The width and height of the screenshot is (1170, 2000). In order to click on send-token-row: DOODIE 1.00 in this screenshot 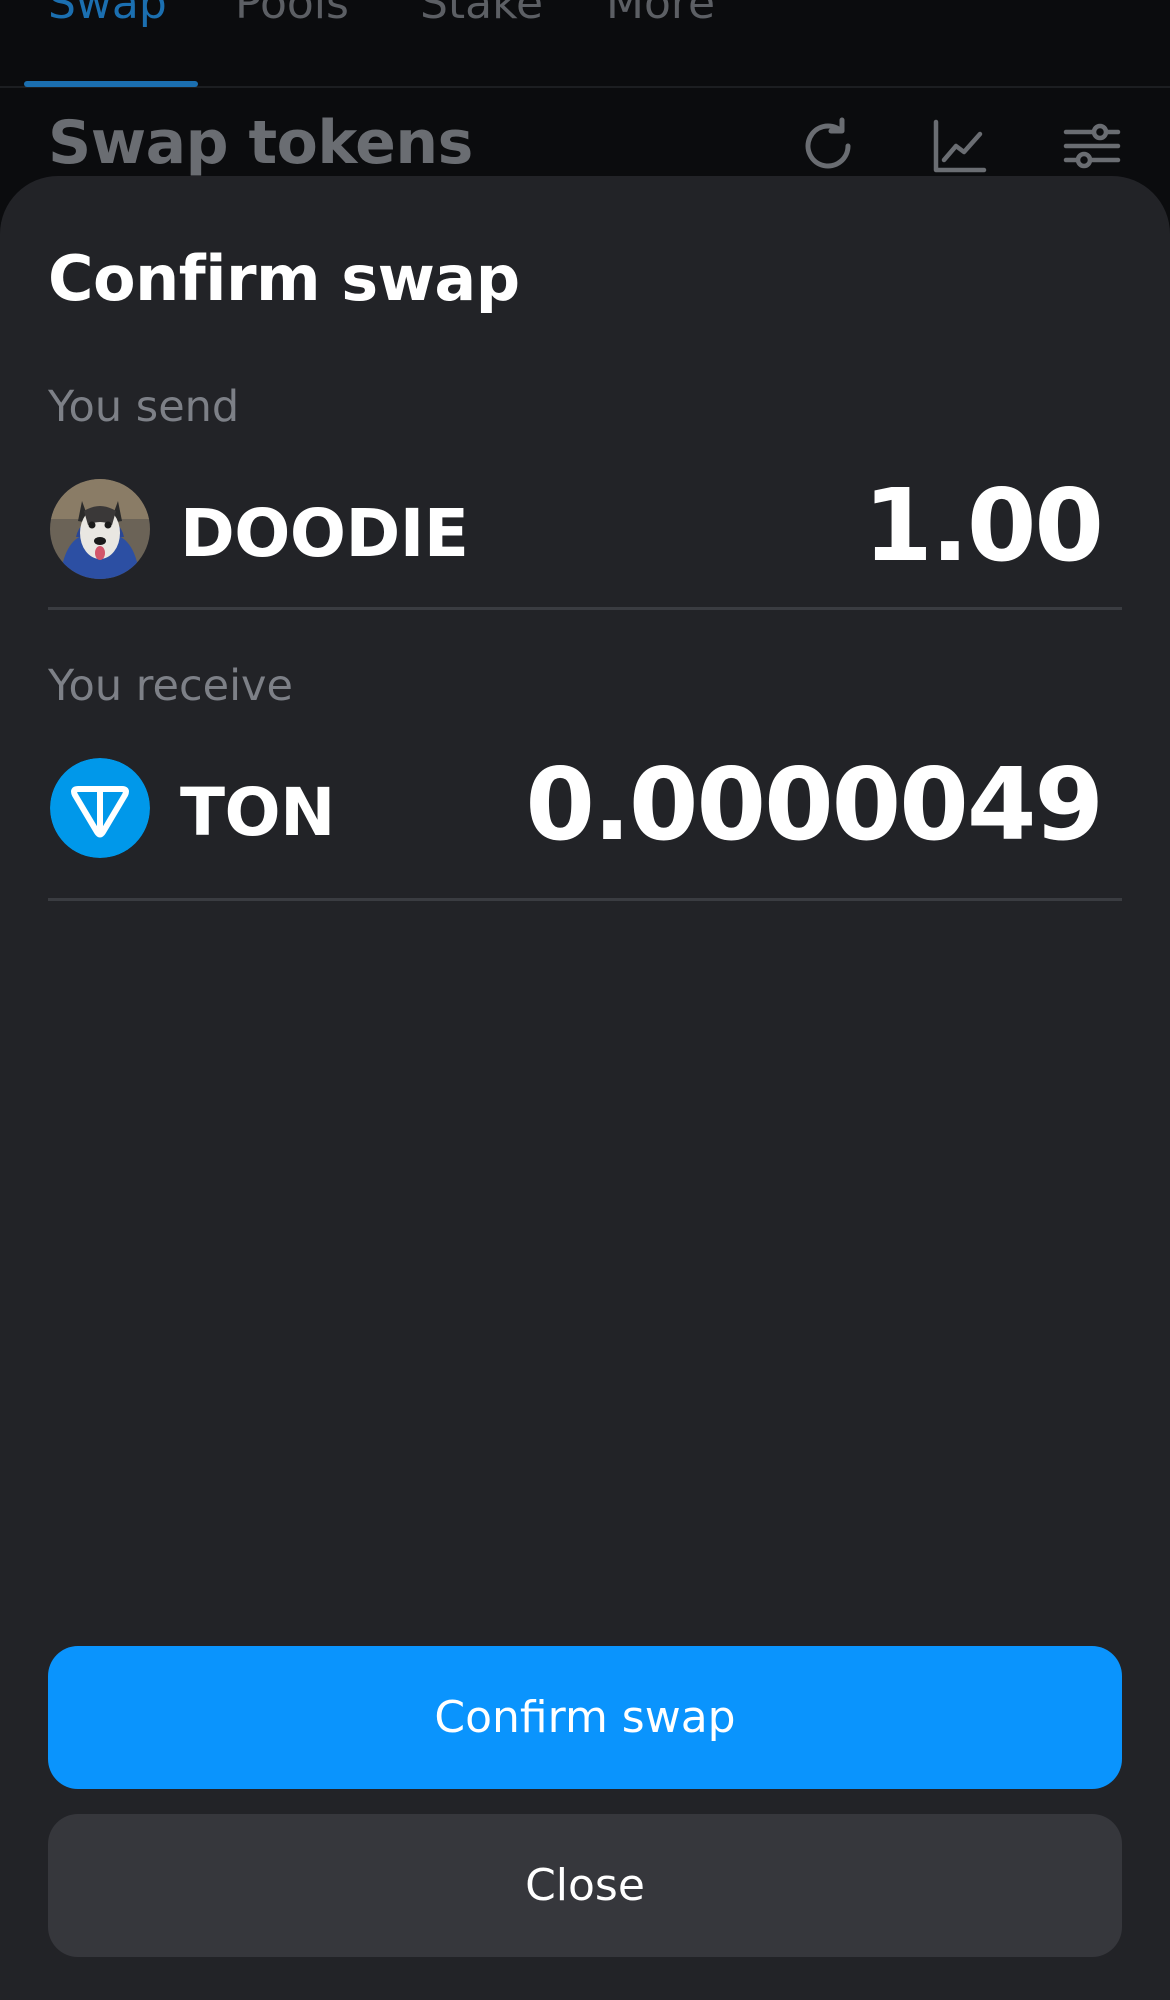, I will do `click(585, 529)`.